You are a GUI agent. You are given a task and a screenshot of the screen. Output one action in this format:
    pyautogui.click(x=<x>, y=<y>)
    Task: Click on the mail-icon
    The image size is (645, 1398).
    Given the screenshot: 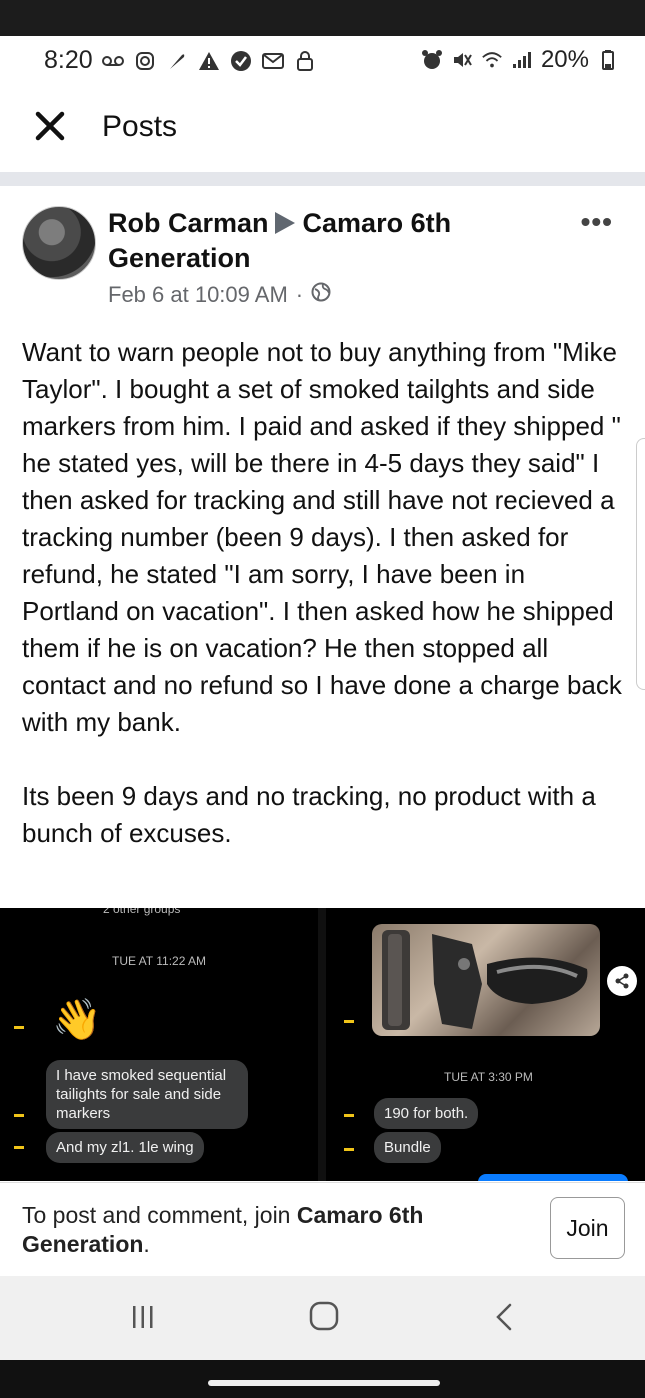 What is the action you would take?
    pyautogui.click(x=273, y=61)
    